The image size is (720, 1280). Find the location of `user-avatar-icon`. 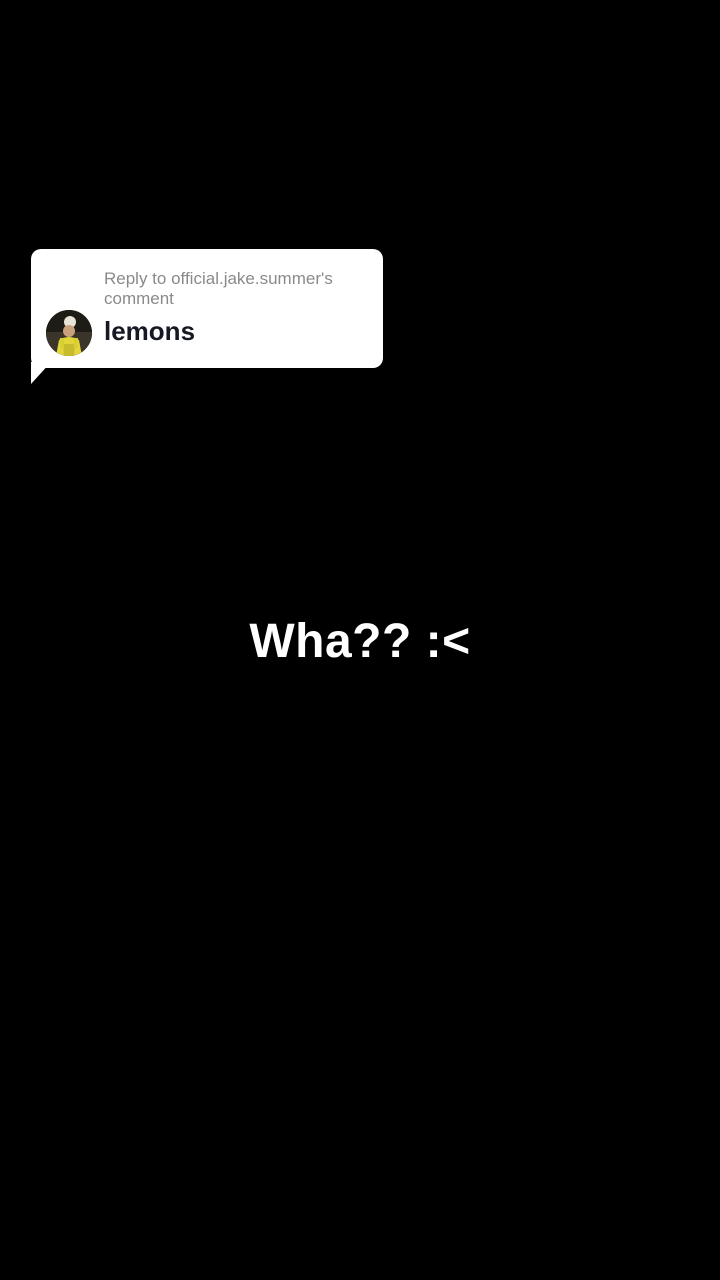

user-avatar-icon is located at coordinates (69, 333).